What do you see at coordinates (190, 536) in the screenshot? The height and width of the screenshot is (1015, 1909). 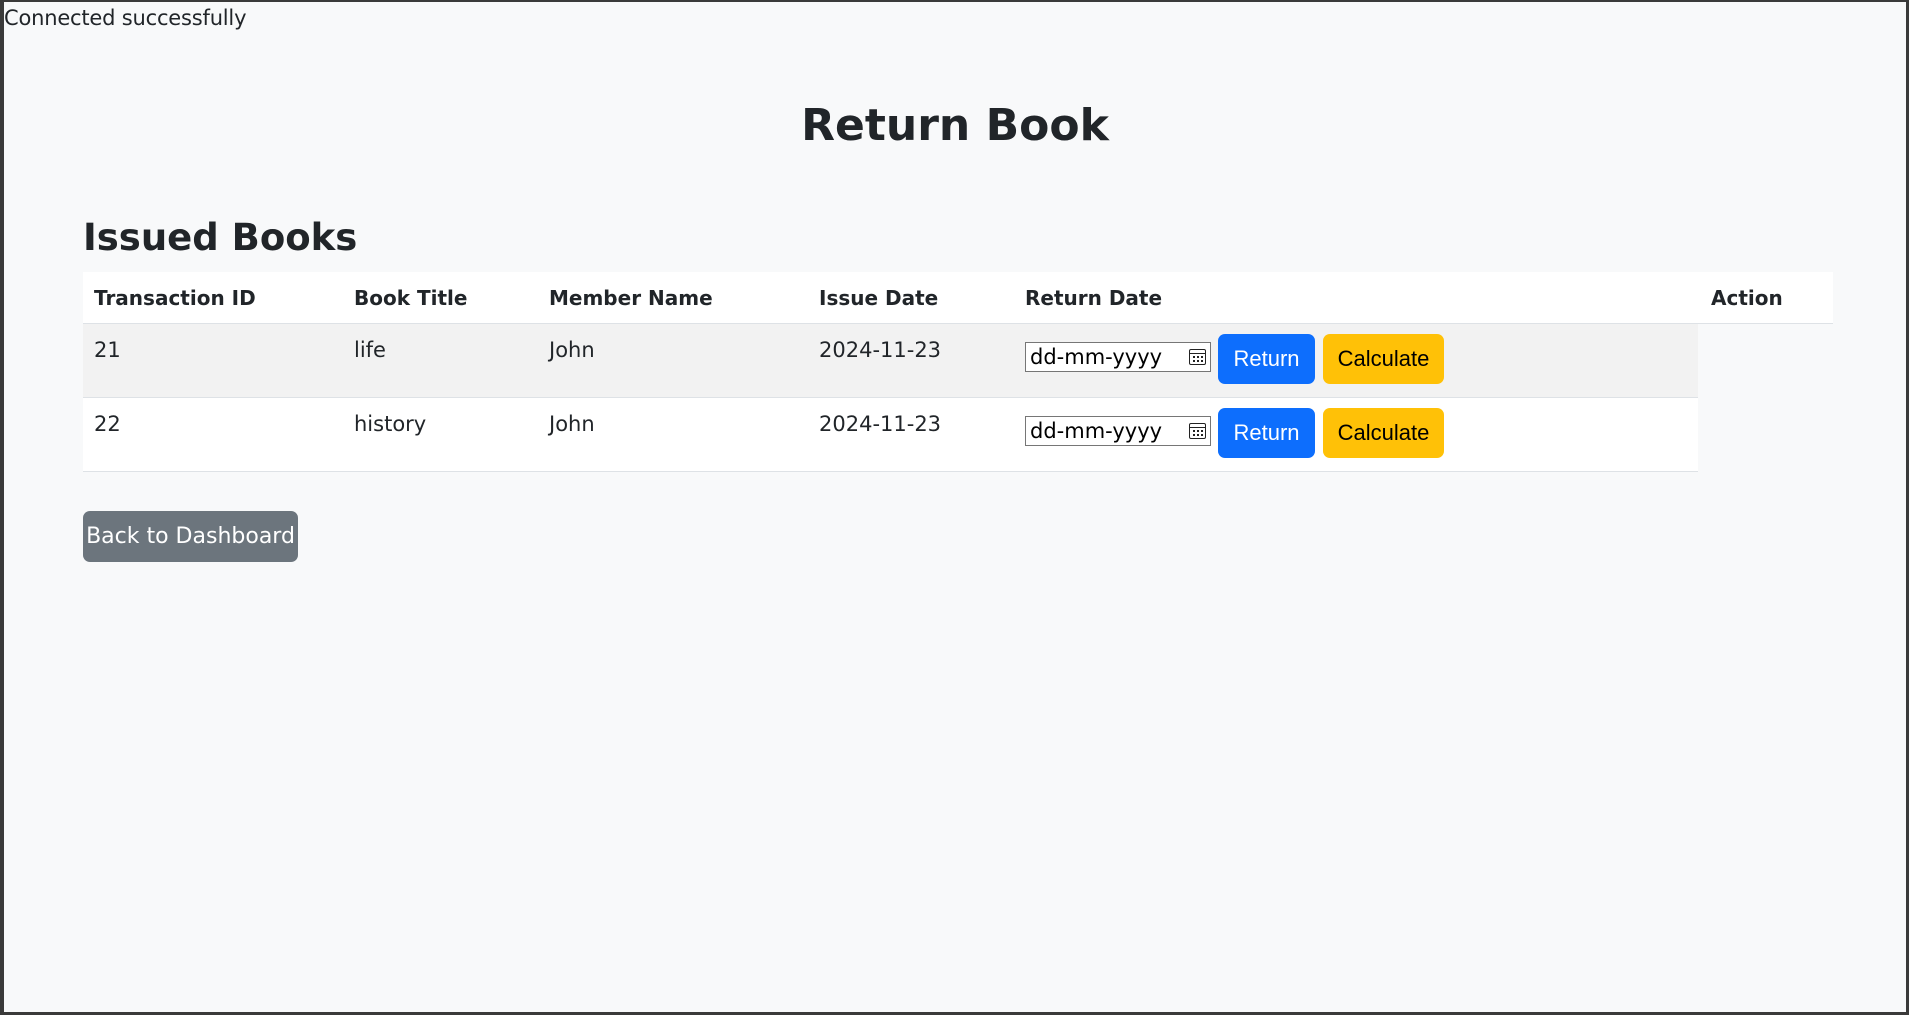 I see `back-to-dashboard-button: Back to Dashboard` at bounding box center [190, 536].